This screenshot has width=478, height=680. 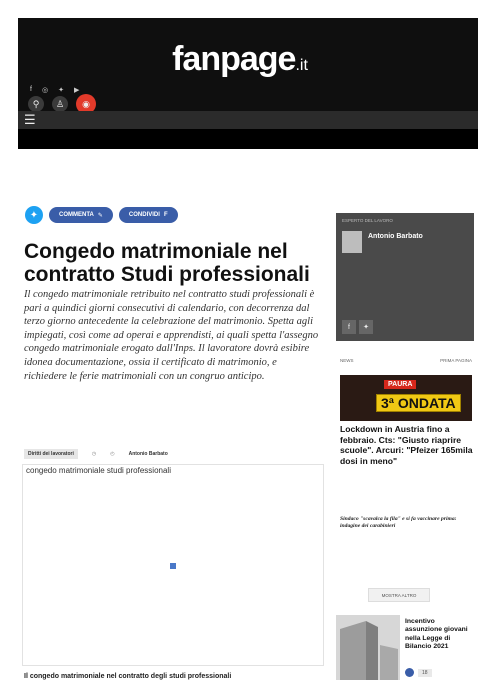 I want to click on avatar, so click(x=352, y=242).